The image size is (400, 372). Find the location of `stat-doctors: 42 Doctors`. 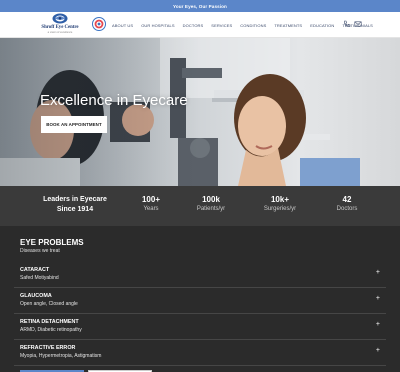

stat-doctors: 42 Doctors is located at coordinates (347, 204).